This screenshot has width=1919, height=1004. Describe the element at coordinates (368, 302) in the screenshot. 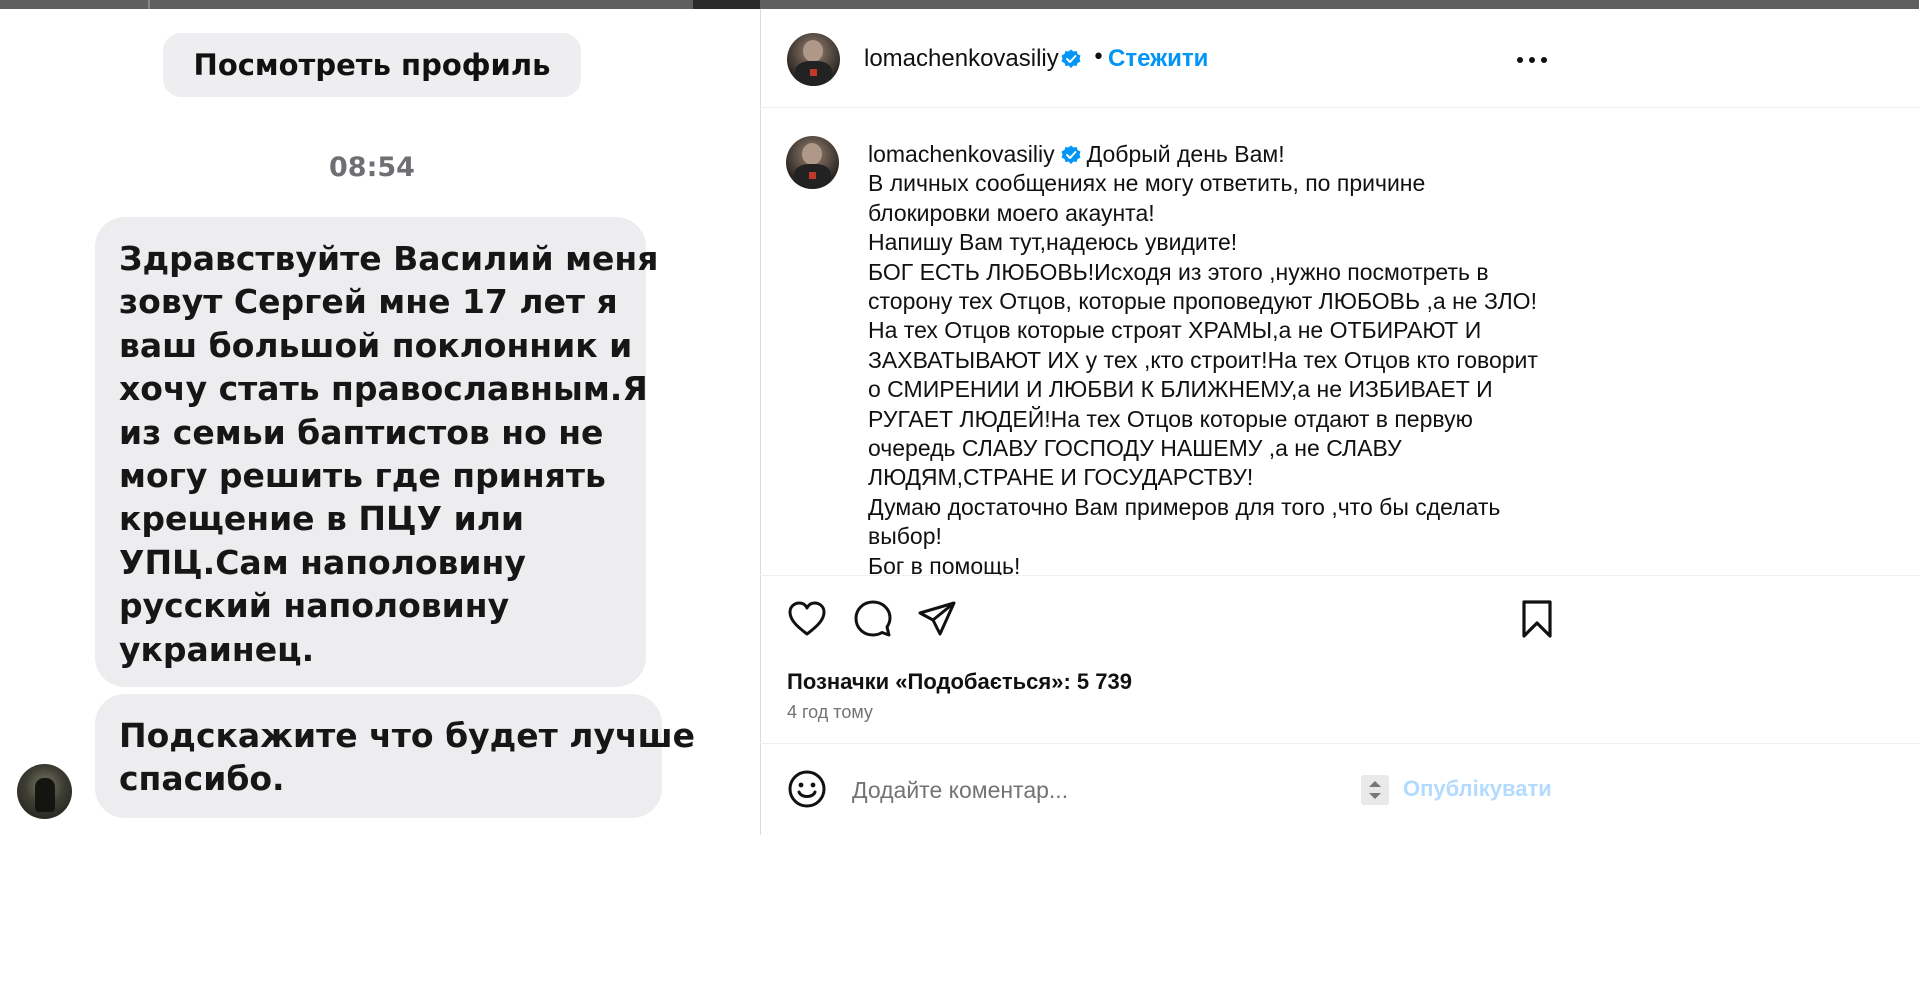

I see `message-line: зовут Сергей мне 17 лет я` at that location.